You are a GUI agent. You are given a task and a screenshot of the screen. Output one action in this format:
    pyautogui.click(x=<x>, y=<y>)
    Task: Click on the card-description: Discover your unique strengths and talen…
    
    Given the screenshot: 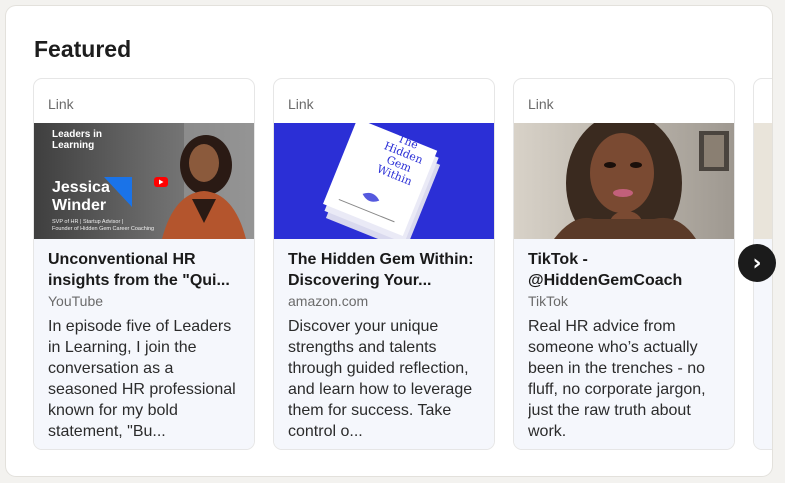 What is the action you would take?
    pyautogui.click(x=380, y=379)
    